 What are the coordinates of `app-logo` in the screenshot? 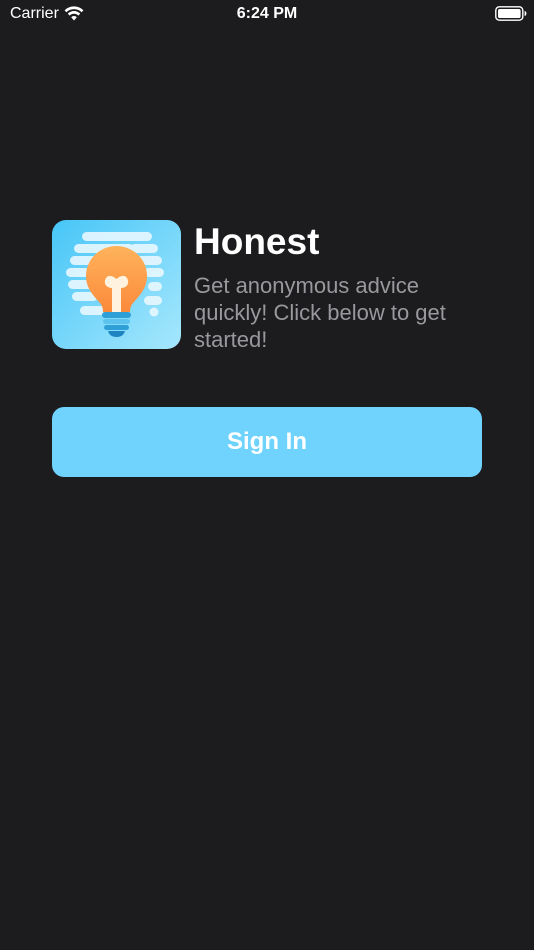 It's located at (116, 284).